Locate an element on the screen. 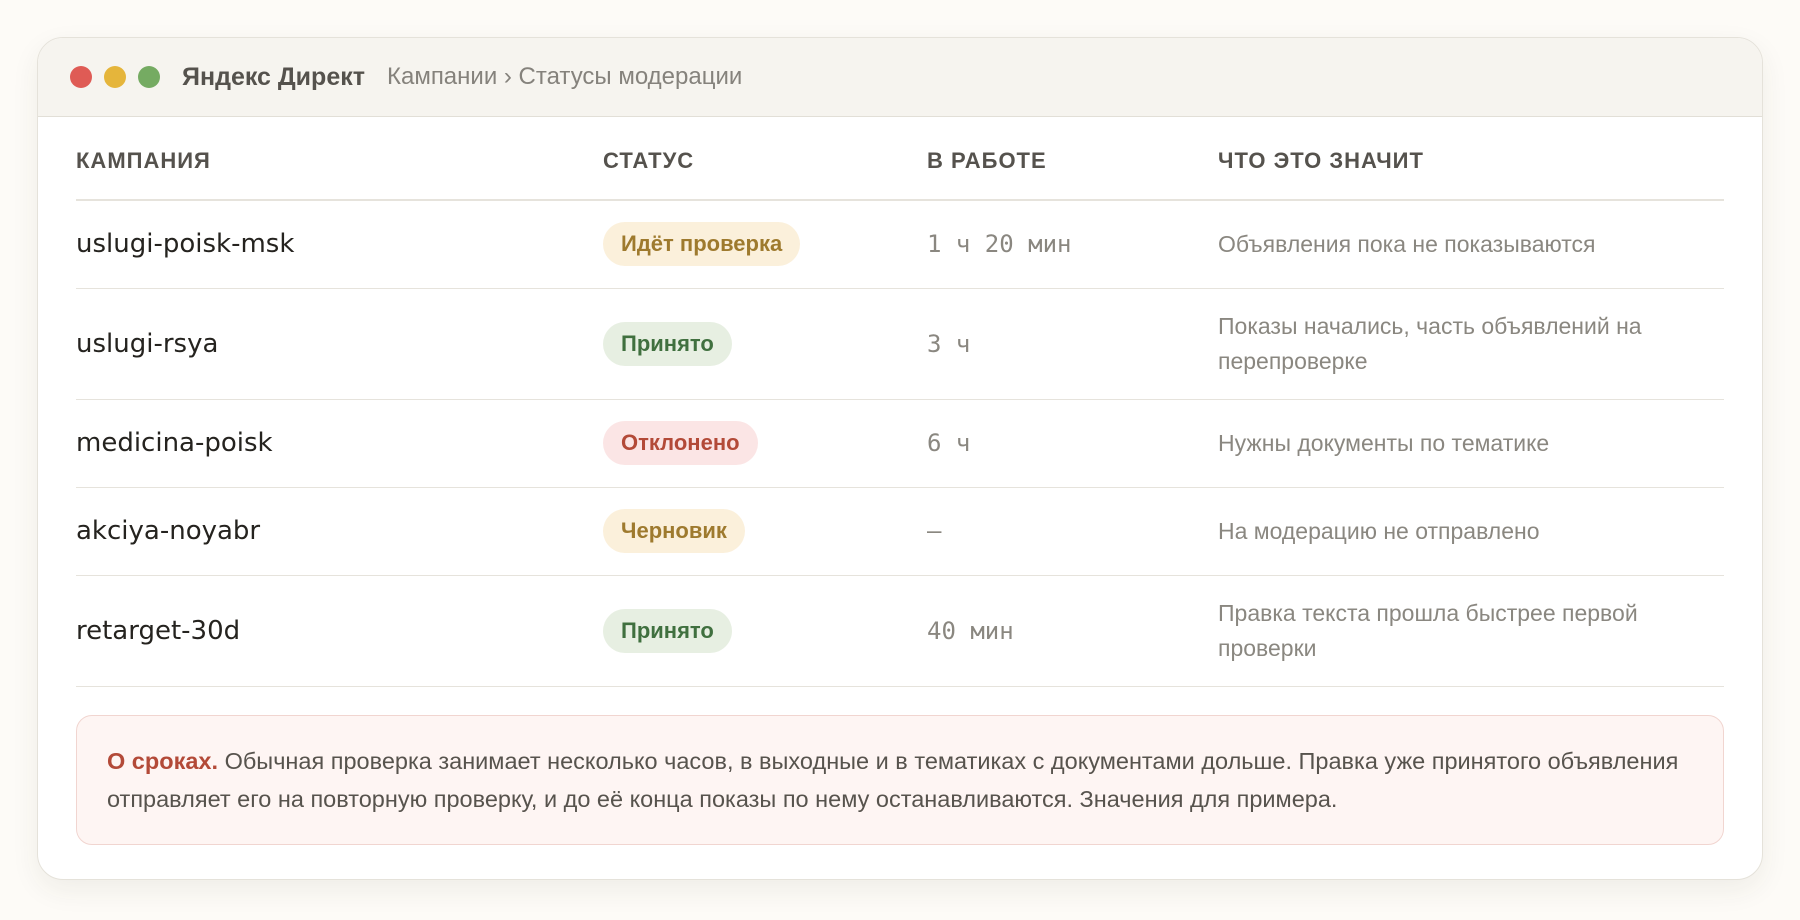  header-campaign: КАМПАНИЯ is located at coordinates (339, 159).